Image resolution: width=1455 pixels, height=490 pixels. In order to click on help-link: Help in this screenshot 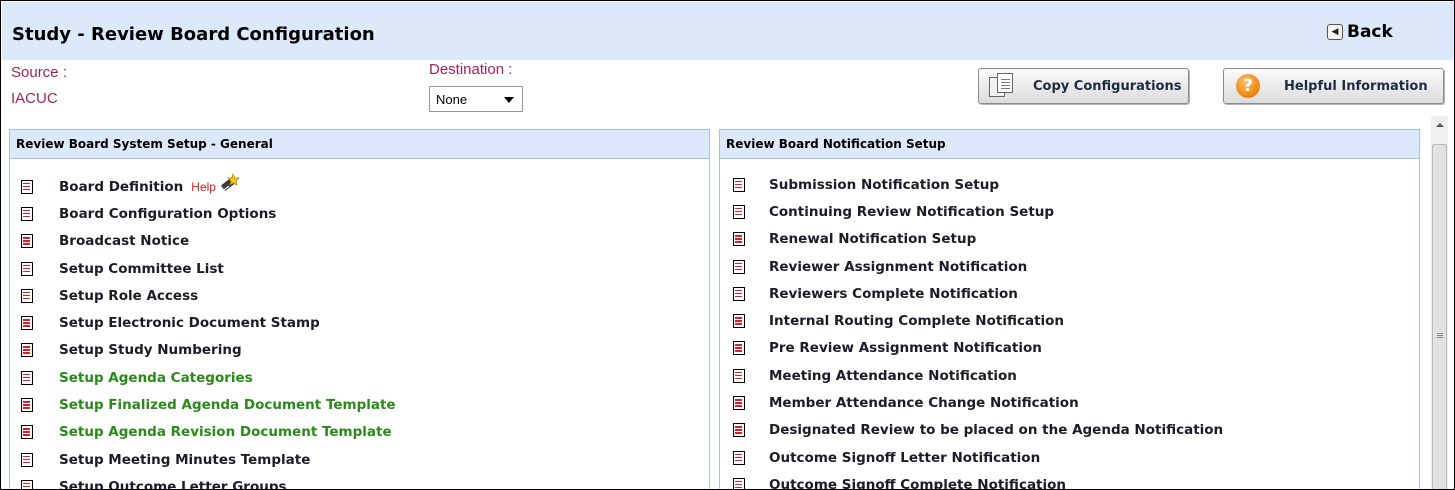, I will do `click(203, 187)`.